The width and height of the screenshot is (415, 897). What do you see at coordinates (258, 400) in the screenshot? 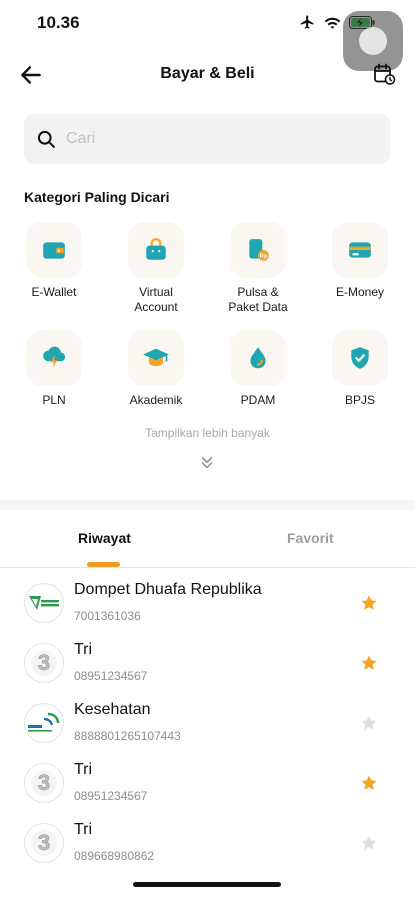
I see `category-label: PDAM` at bounding box center [258, 400].